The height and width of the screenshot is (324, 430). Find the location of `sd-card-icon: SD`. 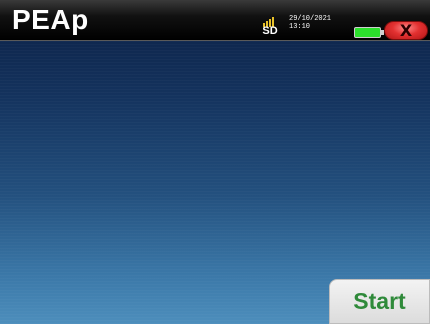

sd-card-icon: SD is located at coordinates (270, 27).